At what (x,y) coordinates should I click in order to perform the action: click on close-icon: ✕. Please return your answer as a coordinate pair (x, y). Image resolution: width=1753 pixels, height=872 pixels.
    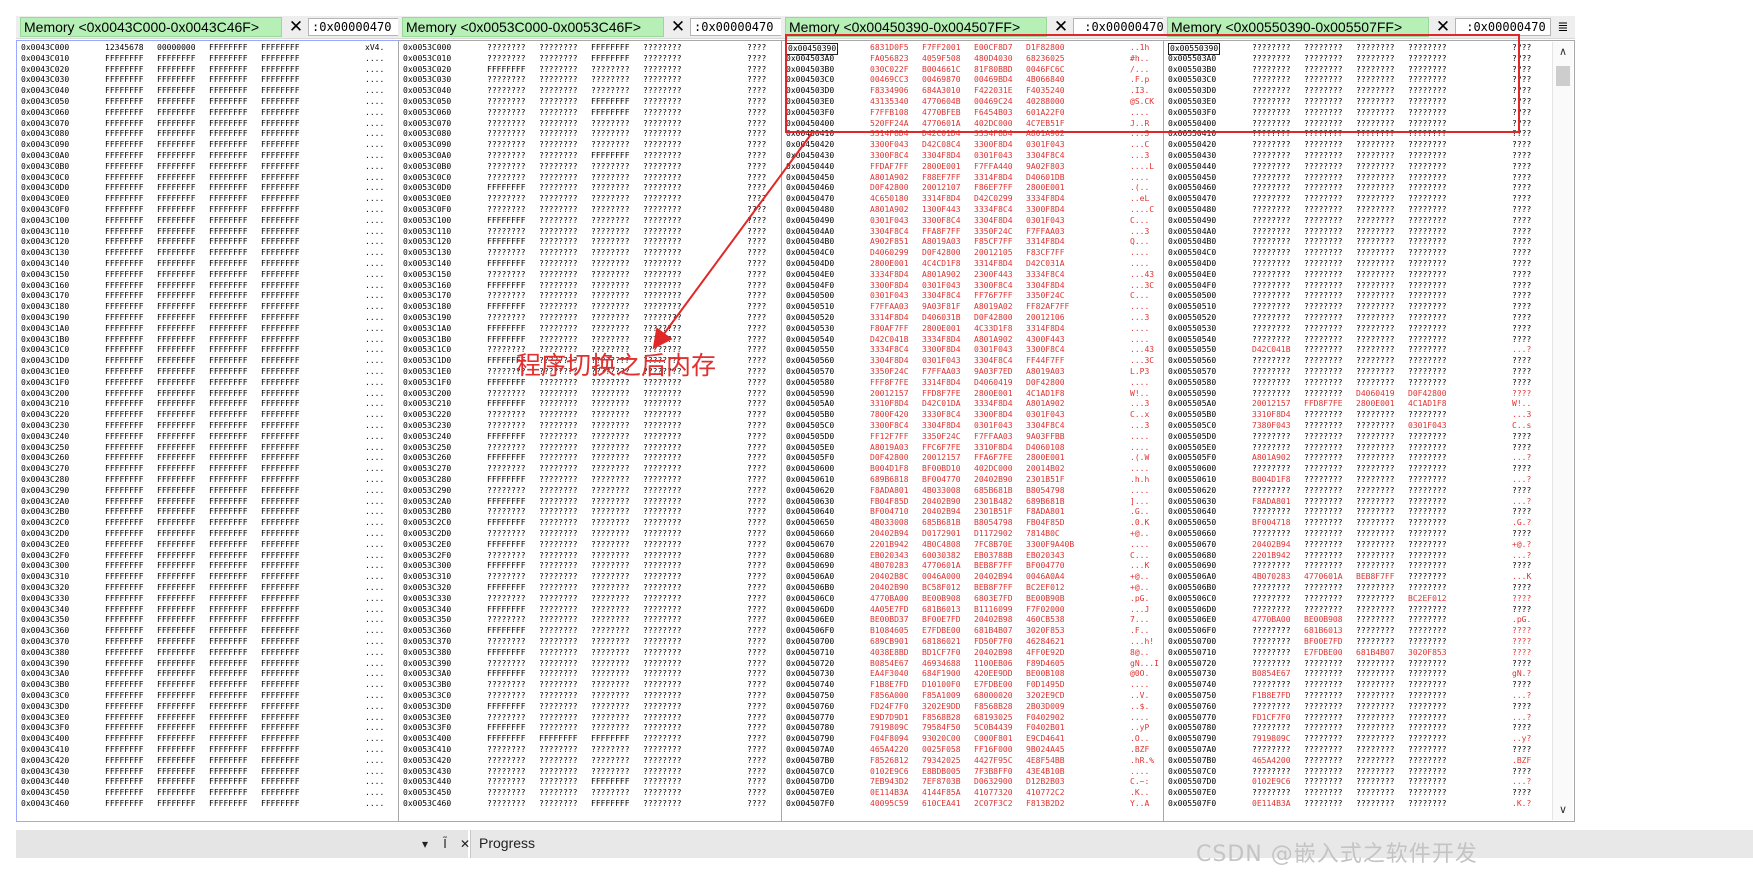
    Looking at the image, I should click on (678, 27).